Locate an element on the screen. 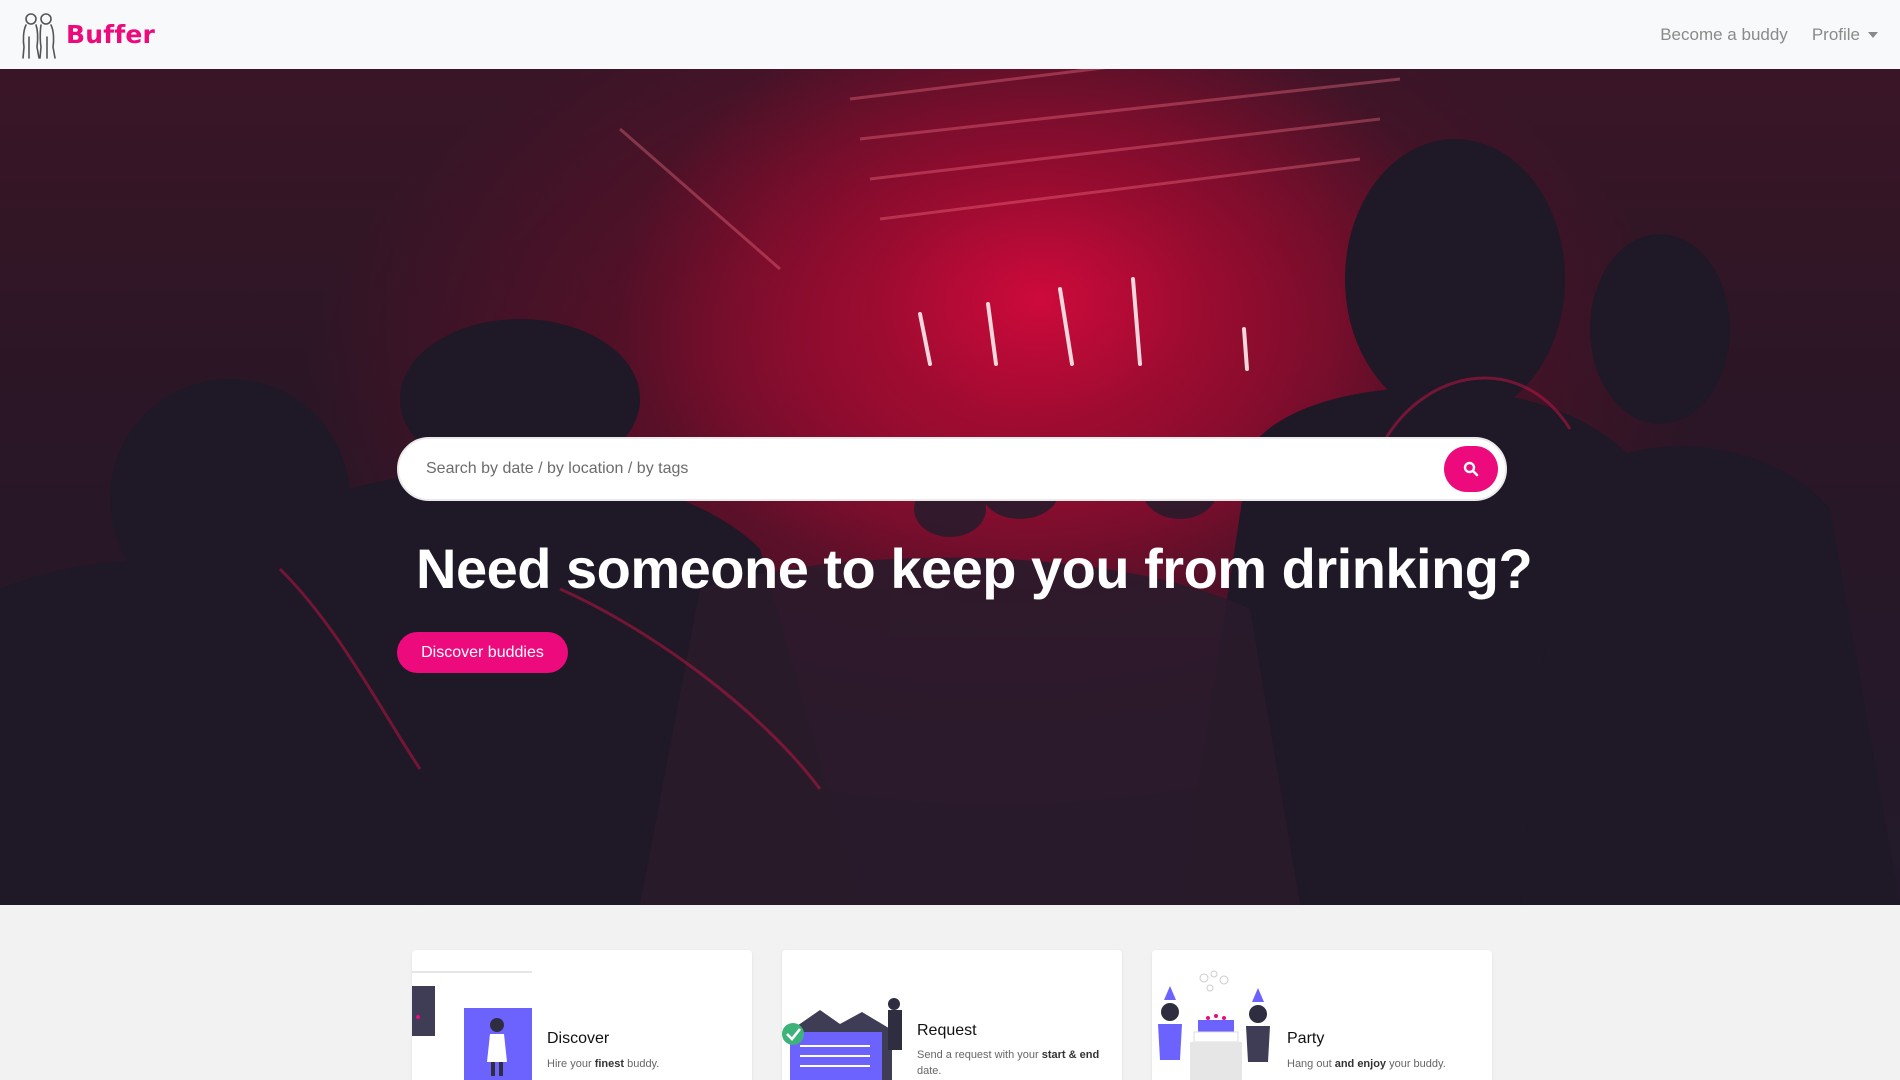 Image resolution: width=1900 pixels, height=1080 pixels. feature-card-discover: Discover Hire your finest buddy. is located at coordinates (582, 1015).